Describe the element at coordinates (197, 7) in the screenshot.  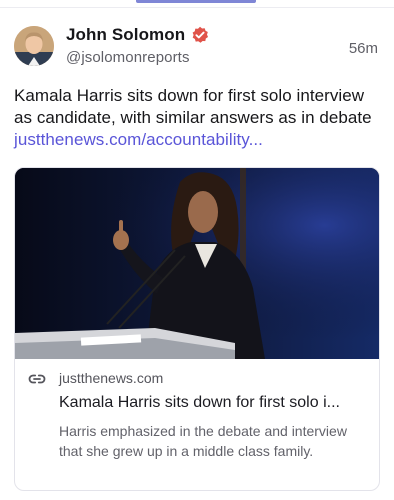
I see `top-divider` at that location.